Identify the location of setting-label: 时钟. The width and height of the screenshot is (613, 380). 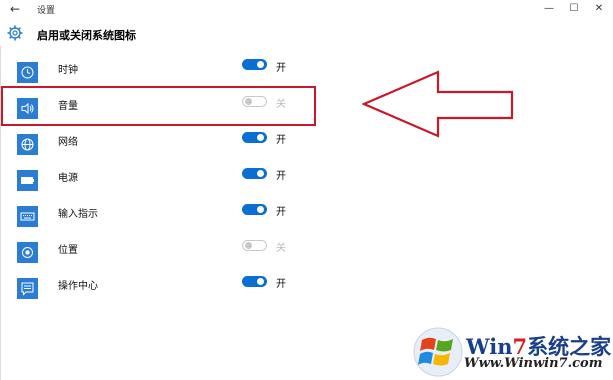
(68, 70).